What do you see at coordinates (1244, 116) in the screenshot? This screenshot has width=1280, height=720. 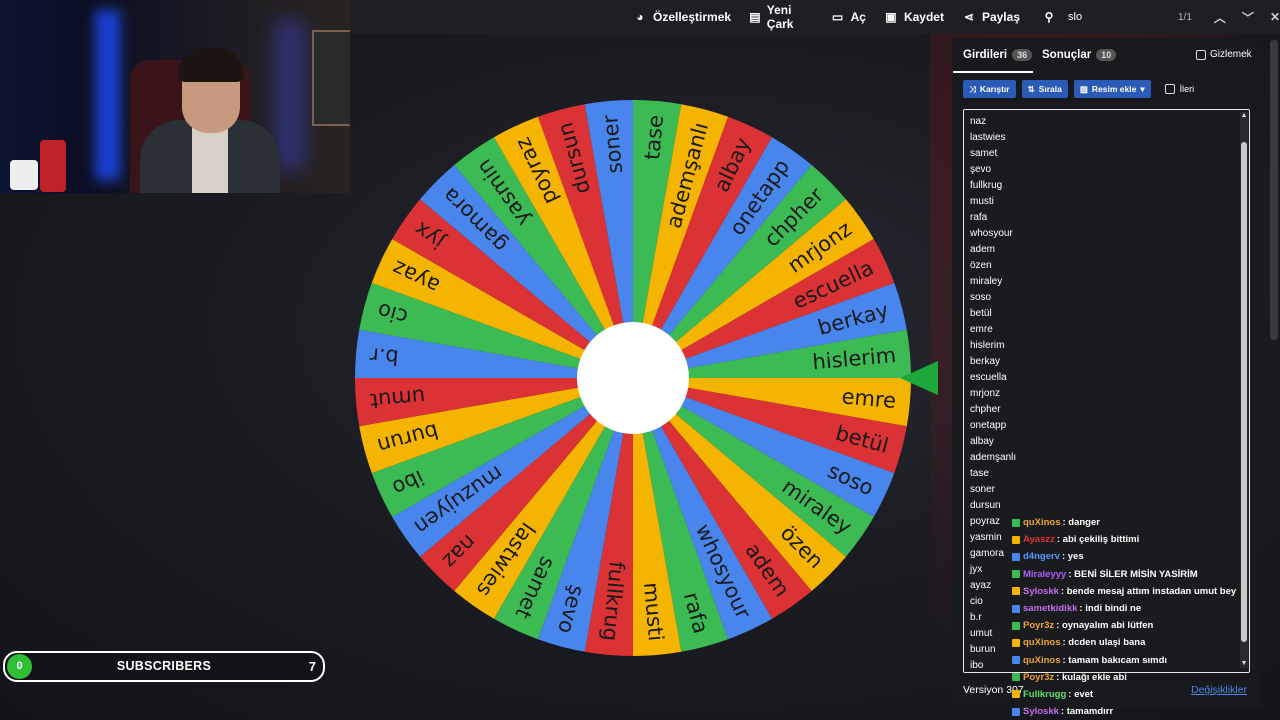 I see `scroll-up-icon: ▲` at bounding box center [1244, 116].